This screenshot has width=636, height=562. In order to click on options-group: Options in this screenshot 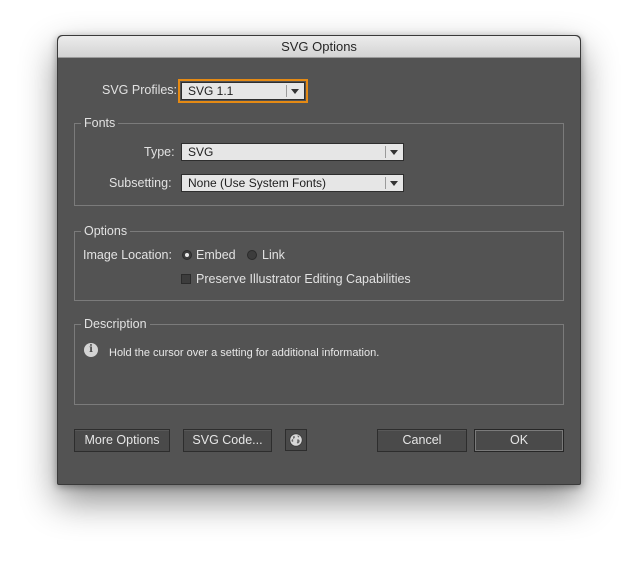, I will do `click(319, 262)`.